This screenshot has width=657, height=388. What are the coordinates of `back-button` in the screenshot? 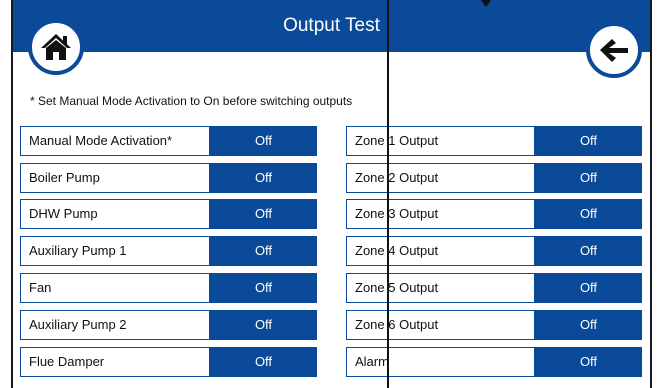 It's located at (614, 50).